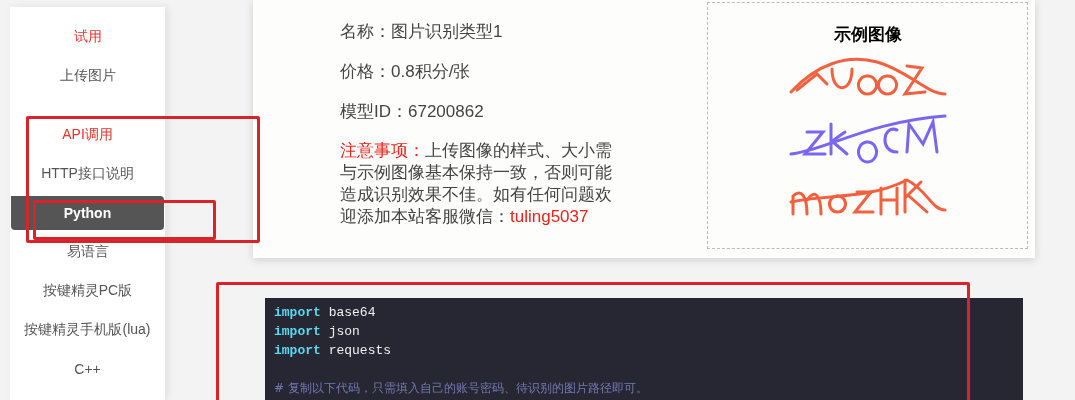 Image resolution: width=1075 pixels, height=400 pixels. Describe the element at coordinates (87, 75) in the screenshot. I see `sidebar-item: 上传图片` at that location.